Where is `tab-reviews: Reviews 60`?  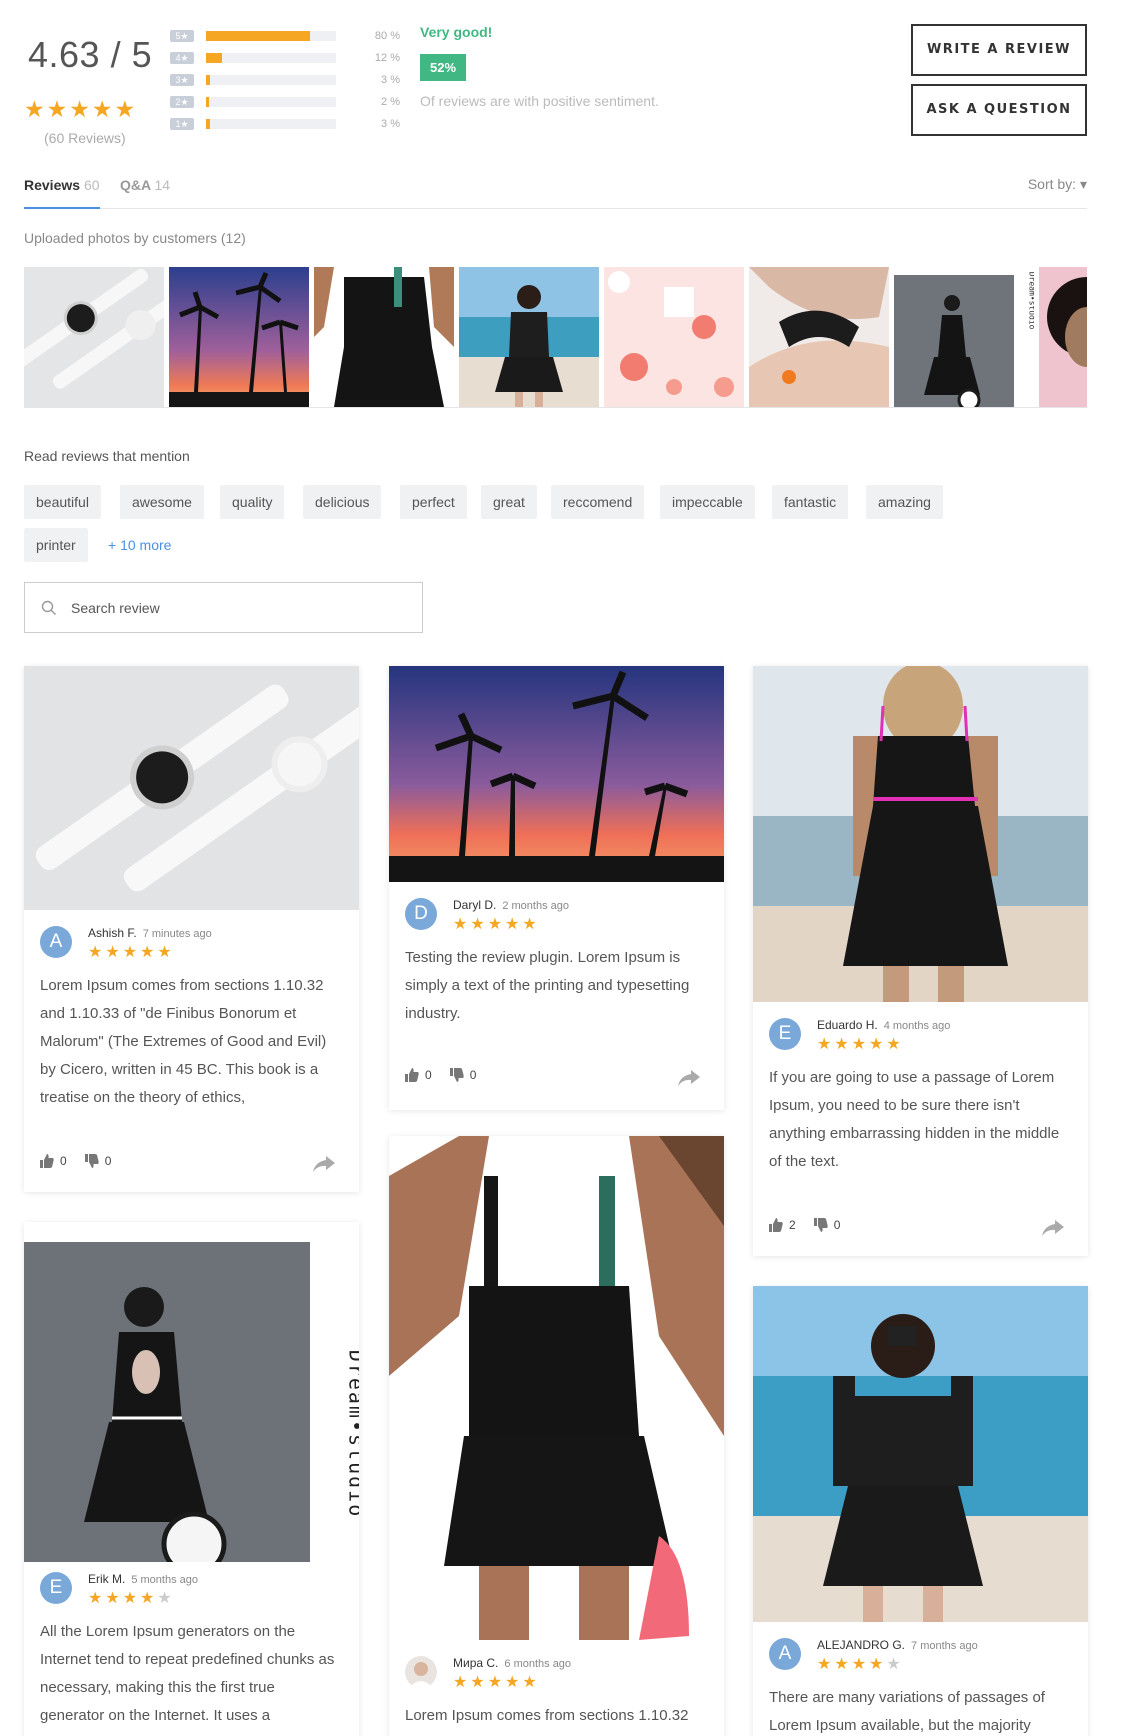 tab-reviews: Reviews 60 is located at coordinates (62, 192).